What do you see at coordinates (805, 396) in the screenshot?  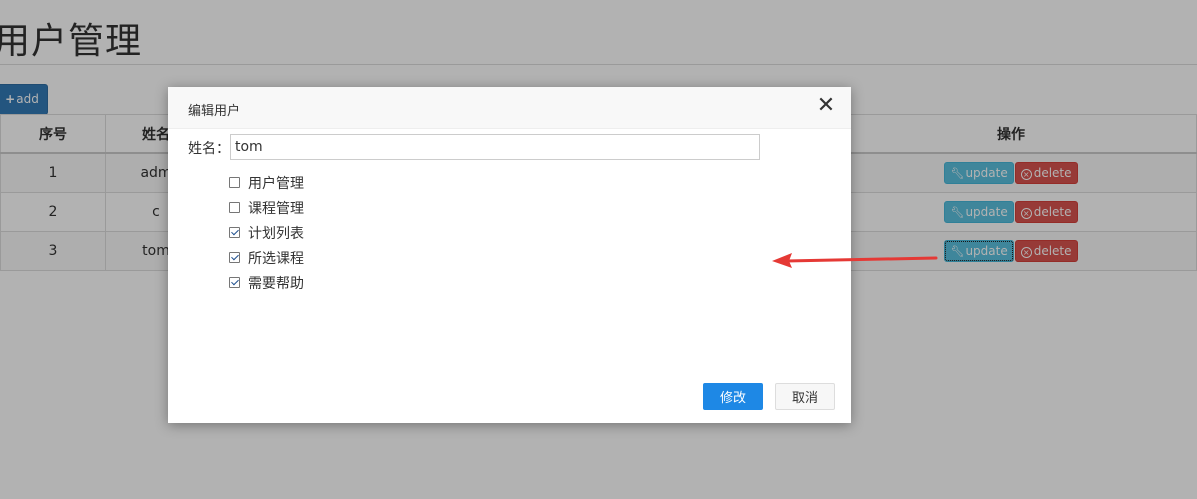 I see `cancel-button: 取消` at bounding box center [805, 396].